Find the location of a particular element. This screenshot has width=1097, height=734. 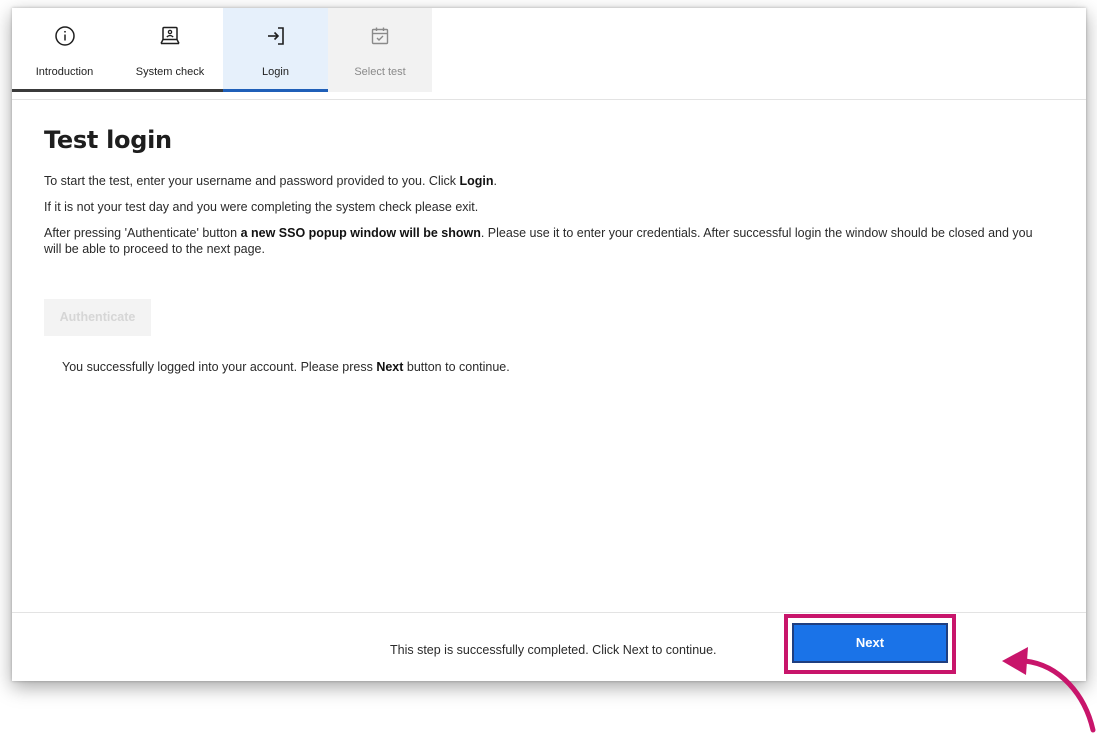

tab-select-test: Select test is located at coordinates (380, 50).